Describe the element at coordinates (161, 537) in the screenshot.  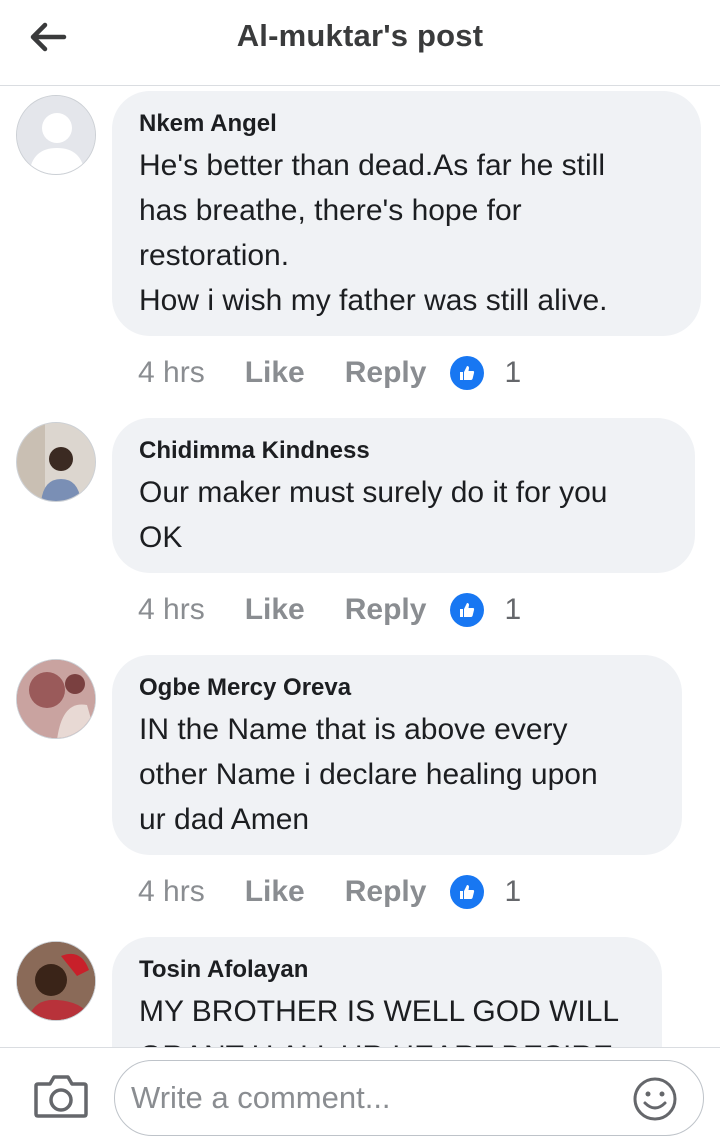
I see `comment-line: OK` at that location.